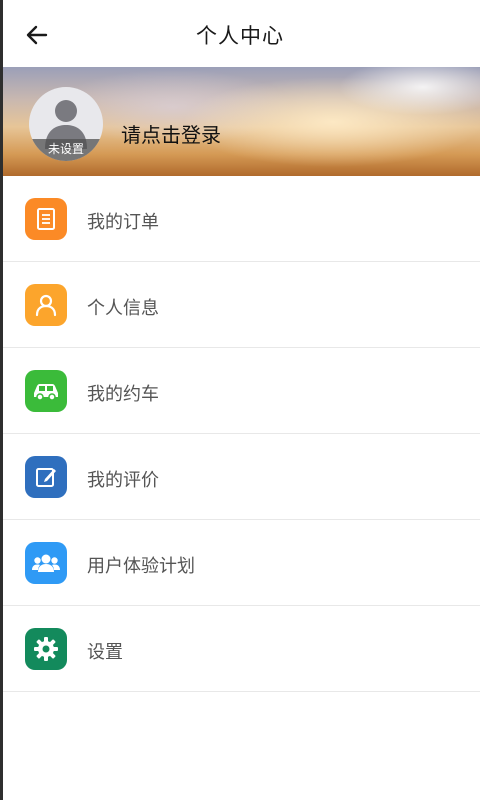 Image resolution: width=480 pixels, height=800 pixels. I want to click on page-title: 个人中心, so click(240, 36).